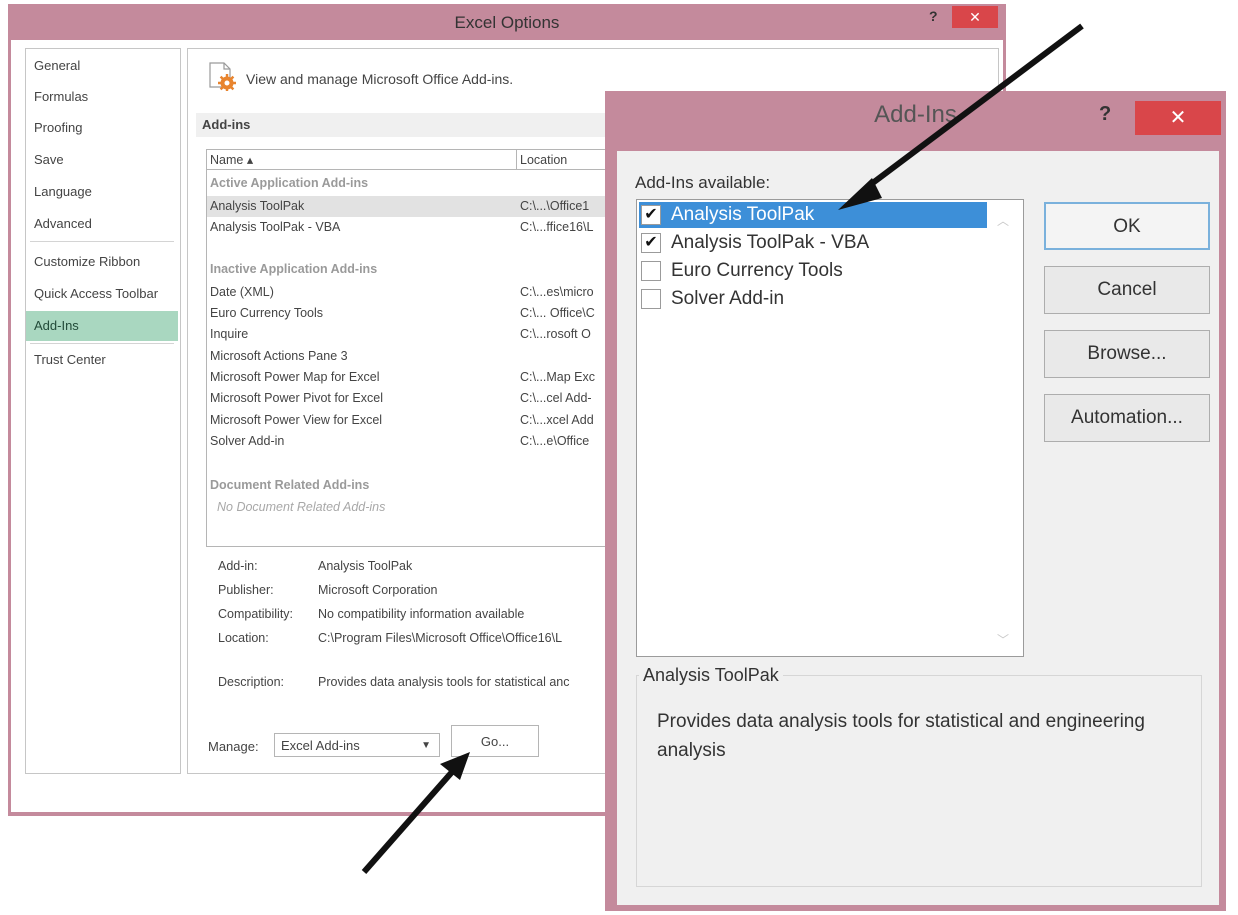  Describe the element at coordinates (102, 97) in the screenshot. I see `nav-item-formulas: Formulas` at that location.